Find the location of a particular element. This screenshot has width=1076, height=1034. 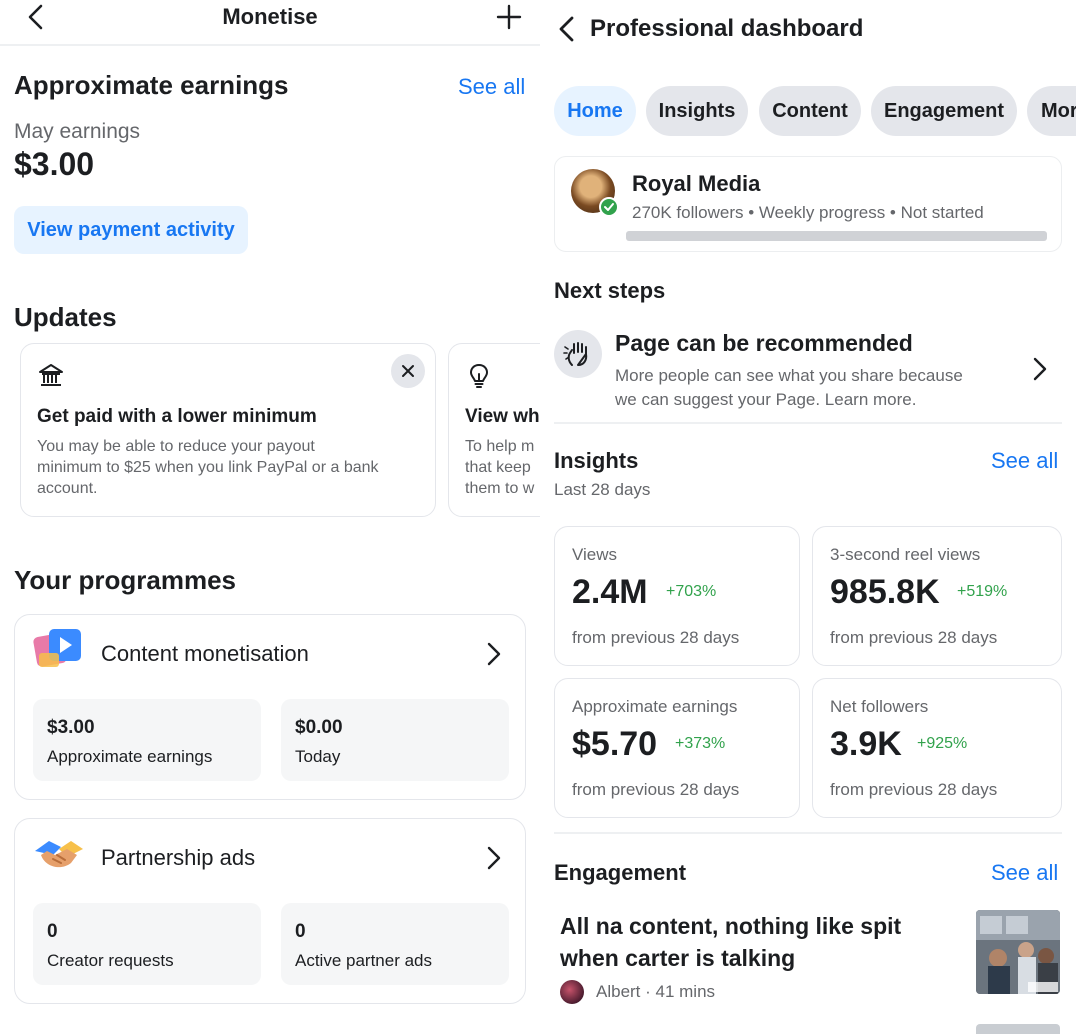

close-update-button is located at coordinates (408, 371).